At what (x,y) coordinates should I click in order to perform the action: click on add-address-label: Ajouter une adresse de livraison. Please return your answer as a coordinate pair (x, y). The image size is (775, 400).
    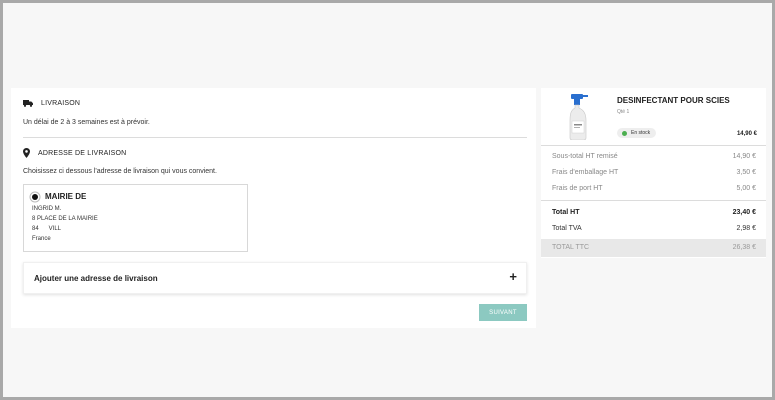
    Looking at the image, I should click on (96, 278).